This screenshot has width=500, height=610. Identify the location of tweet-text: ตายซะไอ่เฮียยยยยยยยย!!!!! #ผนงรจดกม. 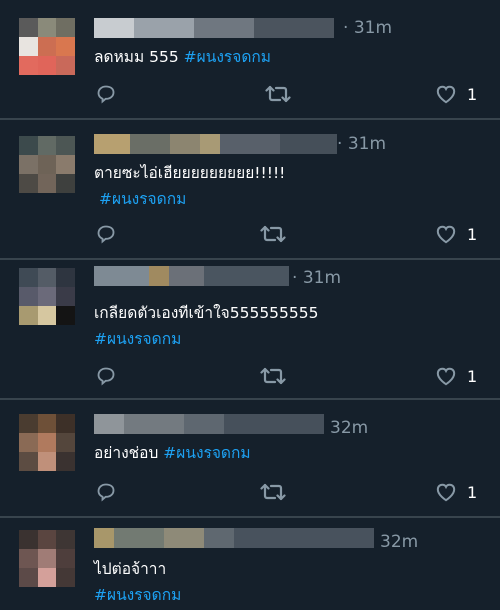
(189, 186).